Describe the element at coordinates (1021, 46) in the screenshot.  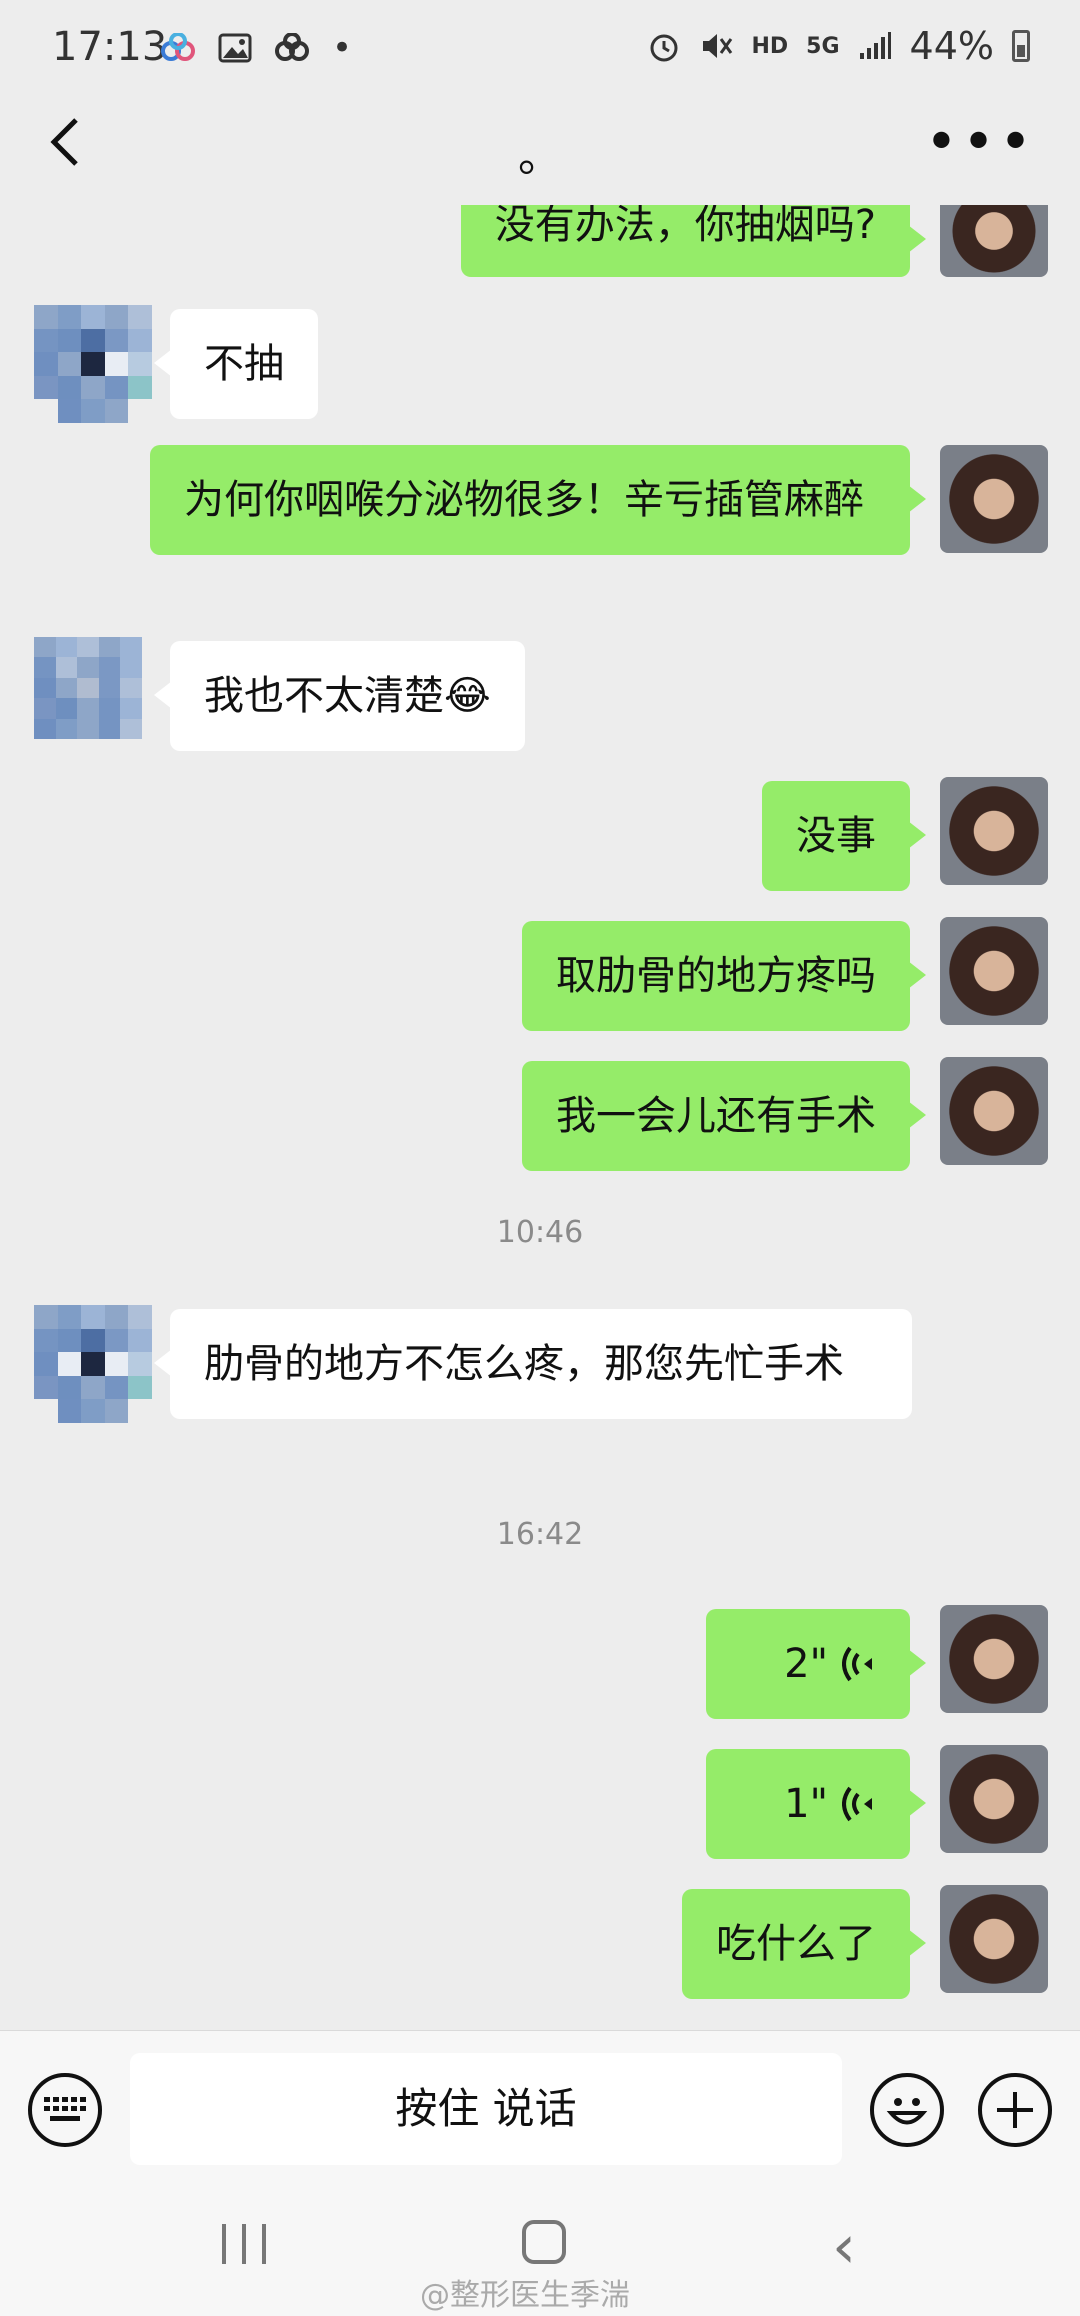
I see `battery-icon` at that location.